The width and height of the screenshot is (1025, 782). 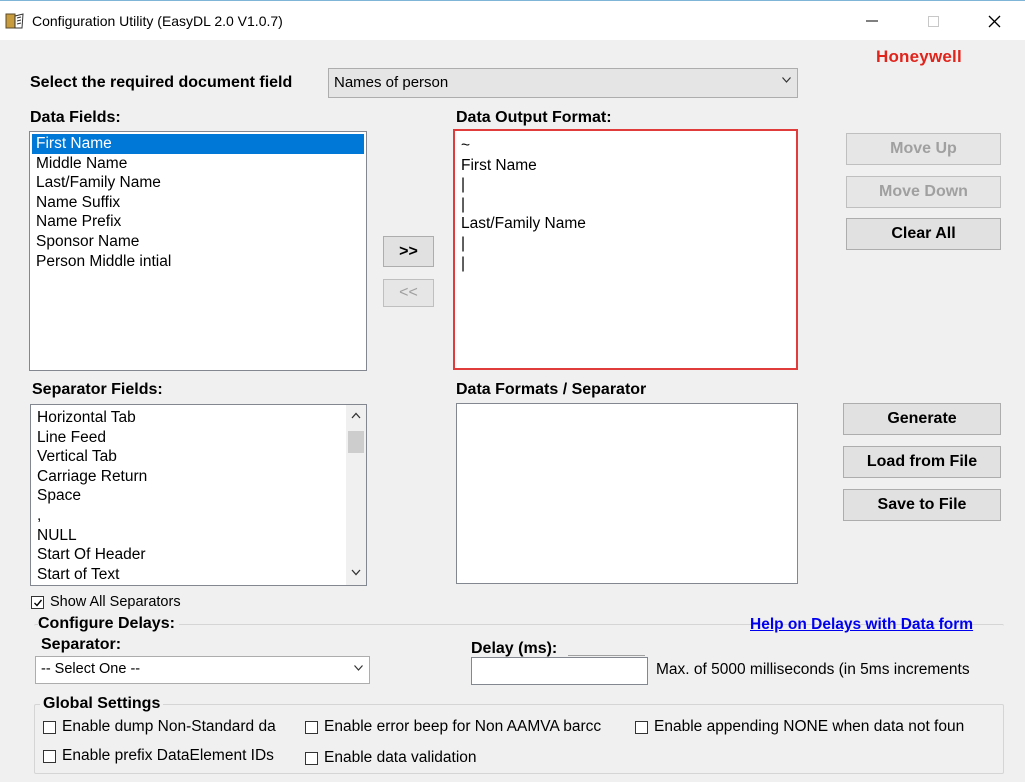 I want to click on enable-appending-none-checkbox: Enable appending NONE when data not foun, so click(x=819, y=727).